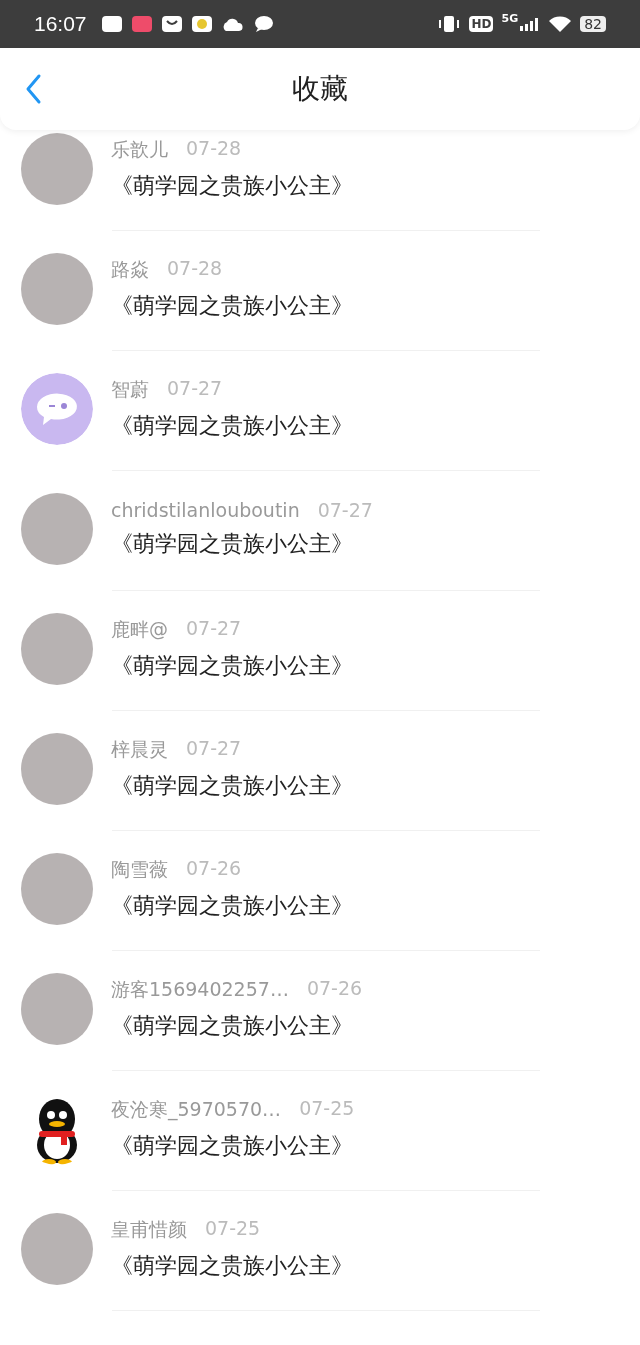 The width and height of the screenshot is (640, 1345). What do you see at coordinates (171, 24) in the screenshot?
I see `bag-icon` at bounding box center [171, 24].